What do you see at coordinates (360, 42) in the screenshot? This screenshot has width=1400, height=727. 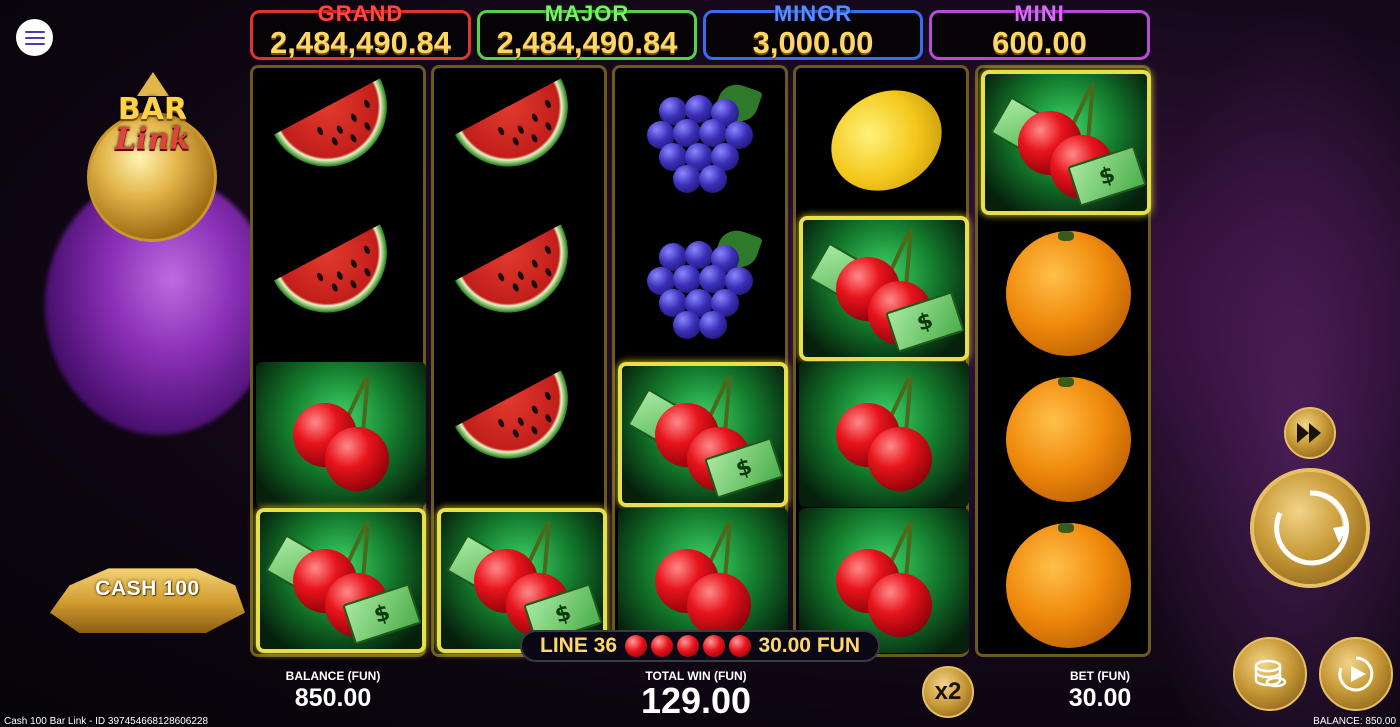 I see `jackpot-grand-value: 2,484,490.84` at bounding box center [360, 42].